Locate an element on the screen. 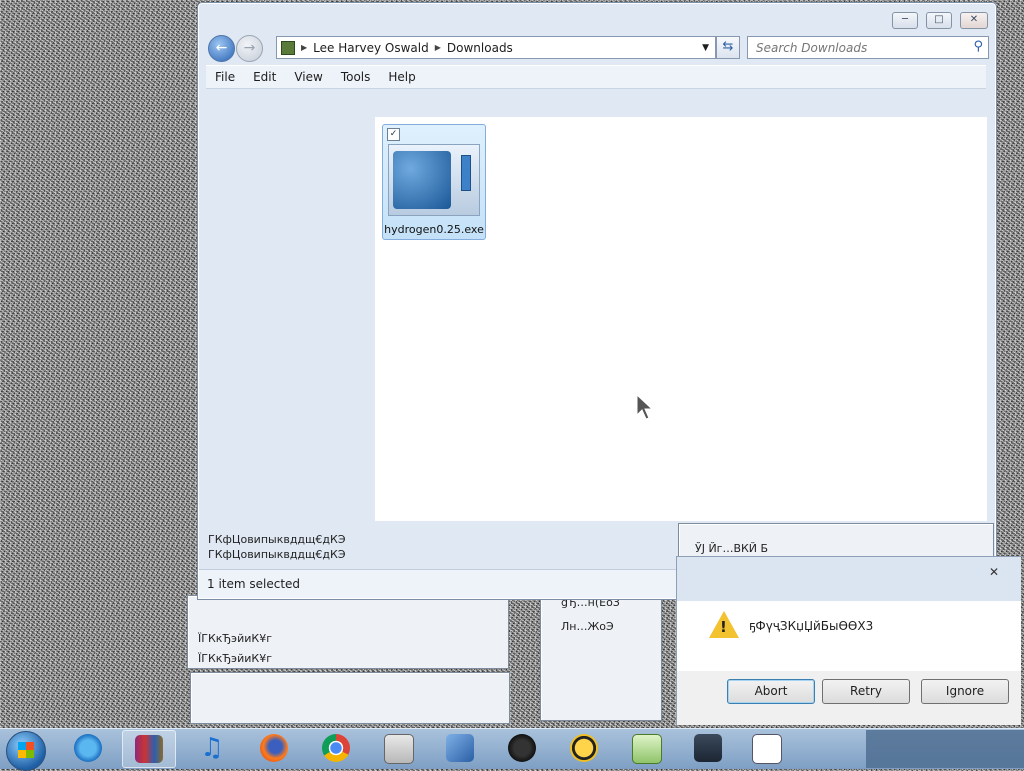 This screenshot has height=771, width=1024. music-note-icon: ♫ is located at coordinates (212, 748).